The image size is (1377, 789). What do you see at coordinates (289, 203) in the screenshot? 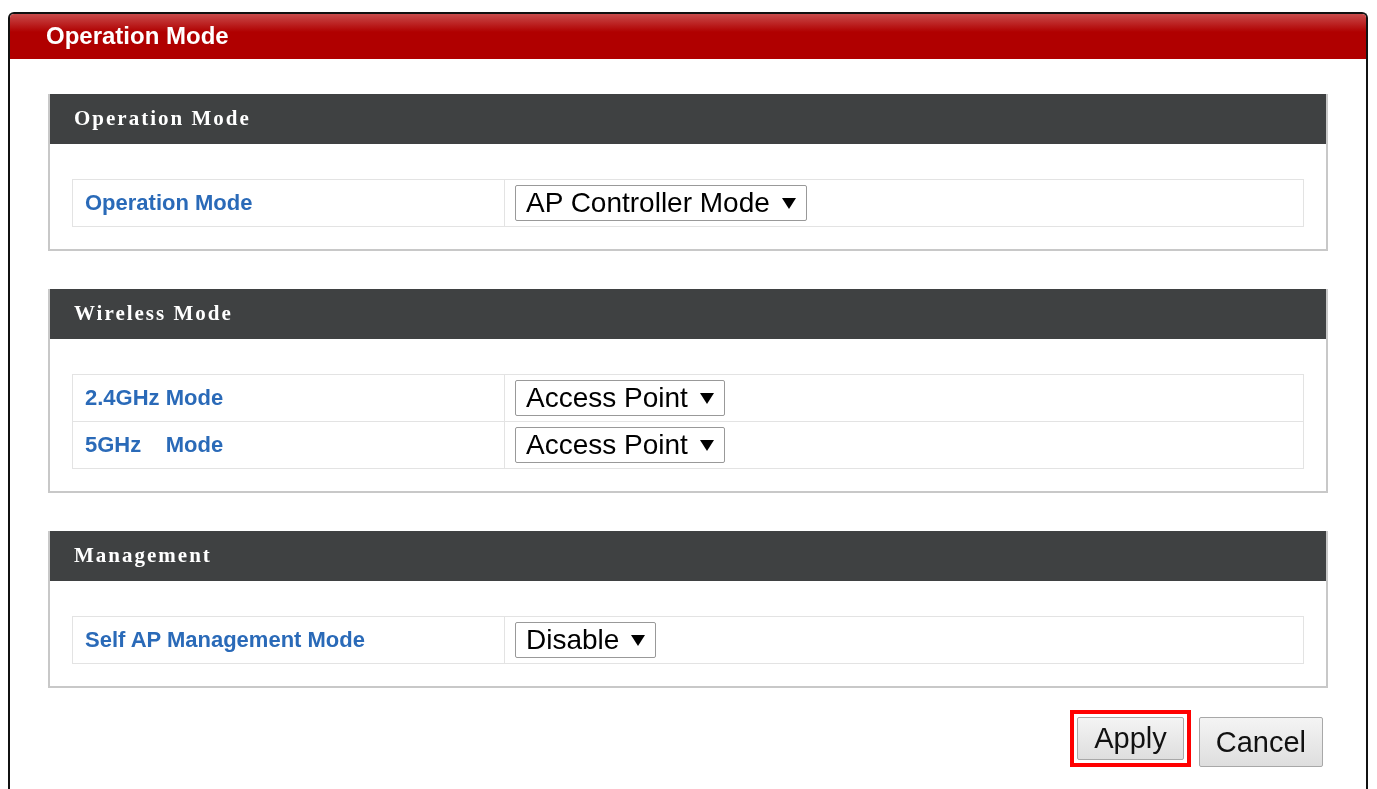
I see `field-label: Operation Mode` at bounding box center [289, 203].